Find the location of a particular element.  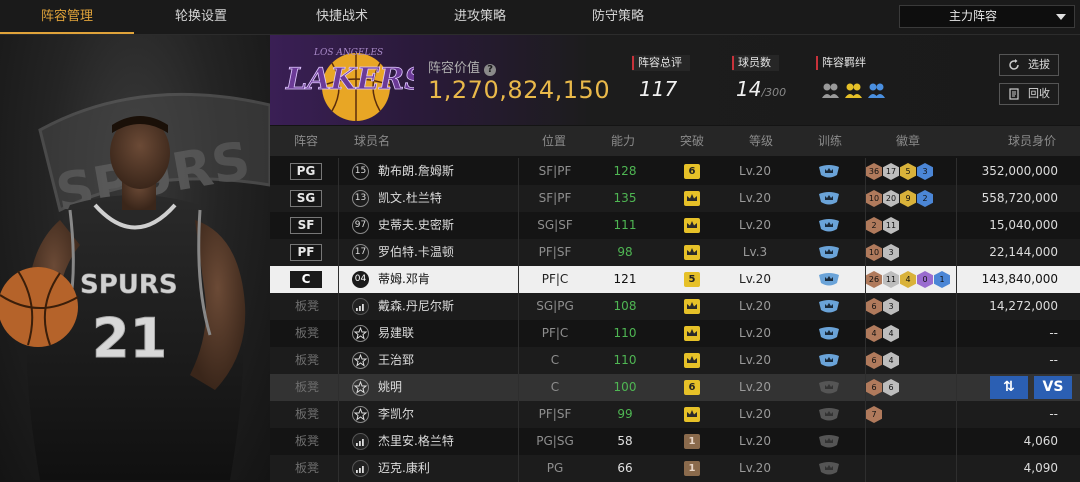

player-value: 4,060 is located at coordinates (1040, 441).